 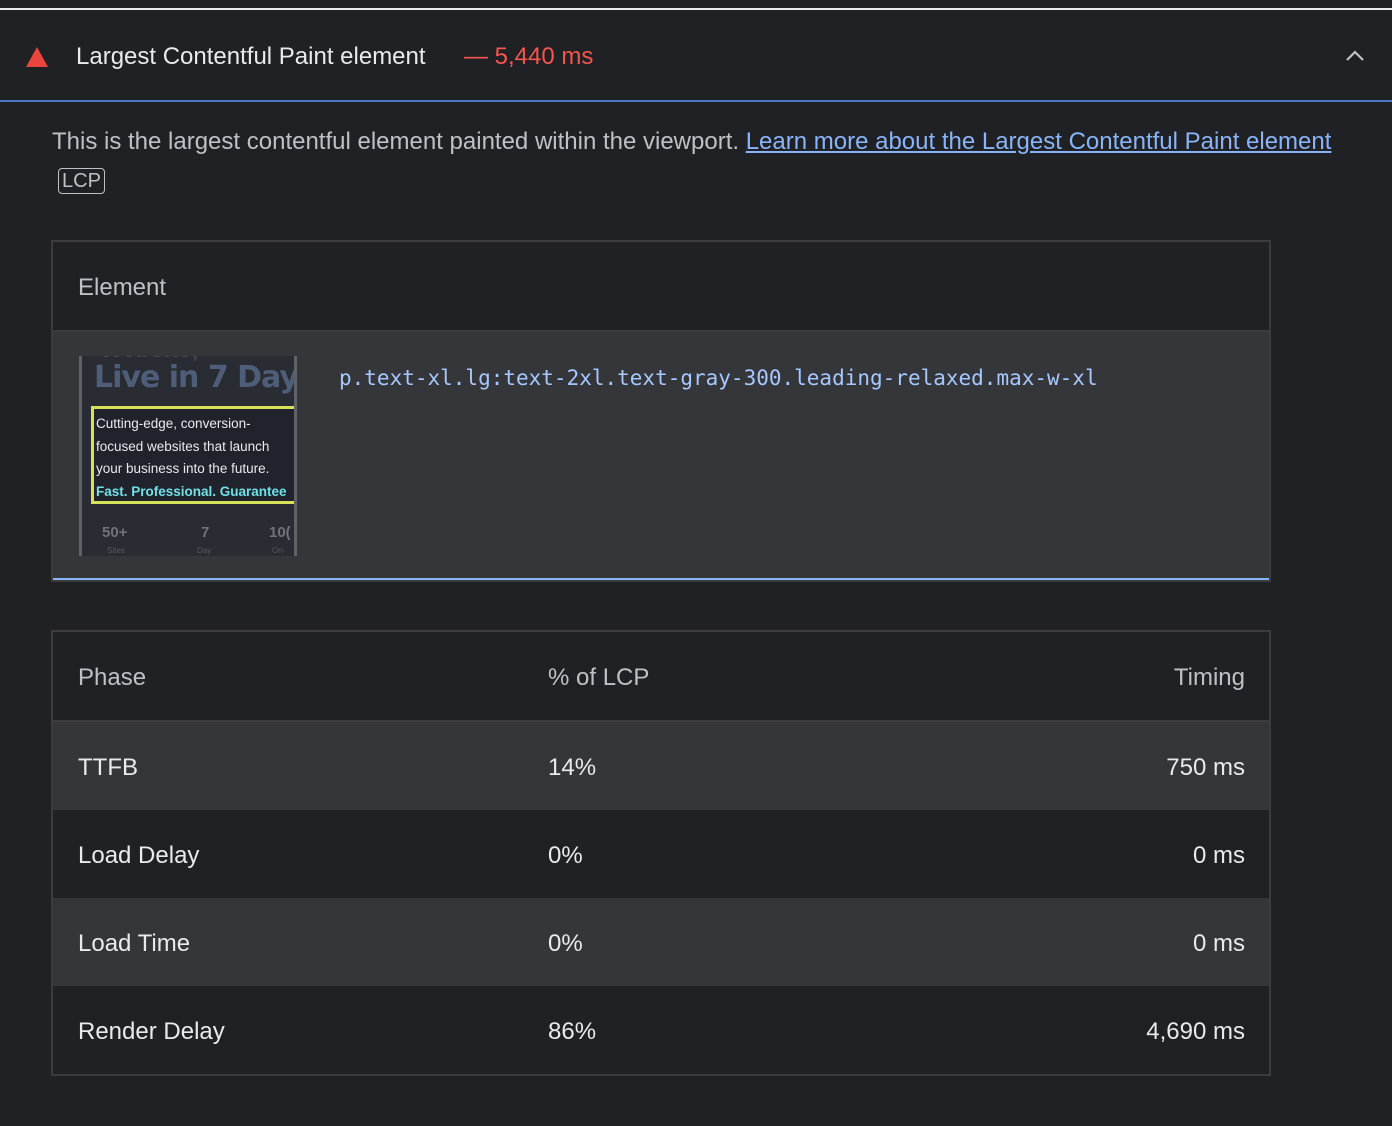 I want to click on percent-column-header: % of LCP, so click(x=599, y=677).